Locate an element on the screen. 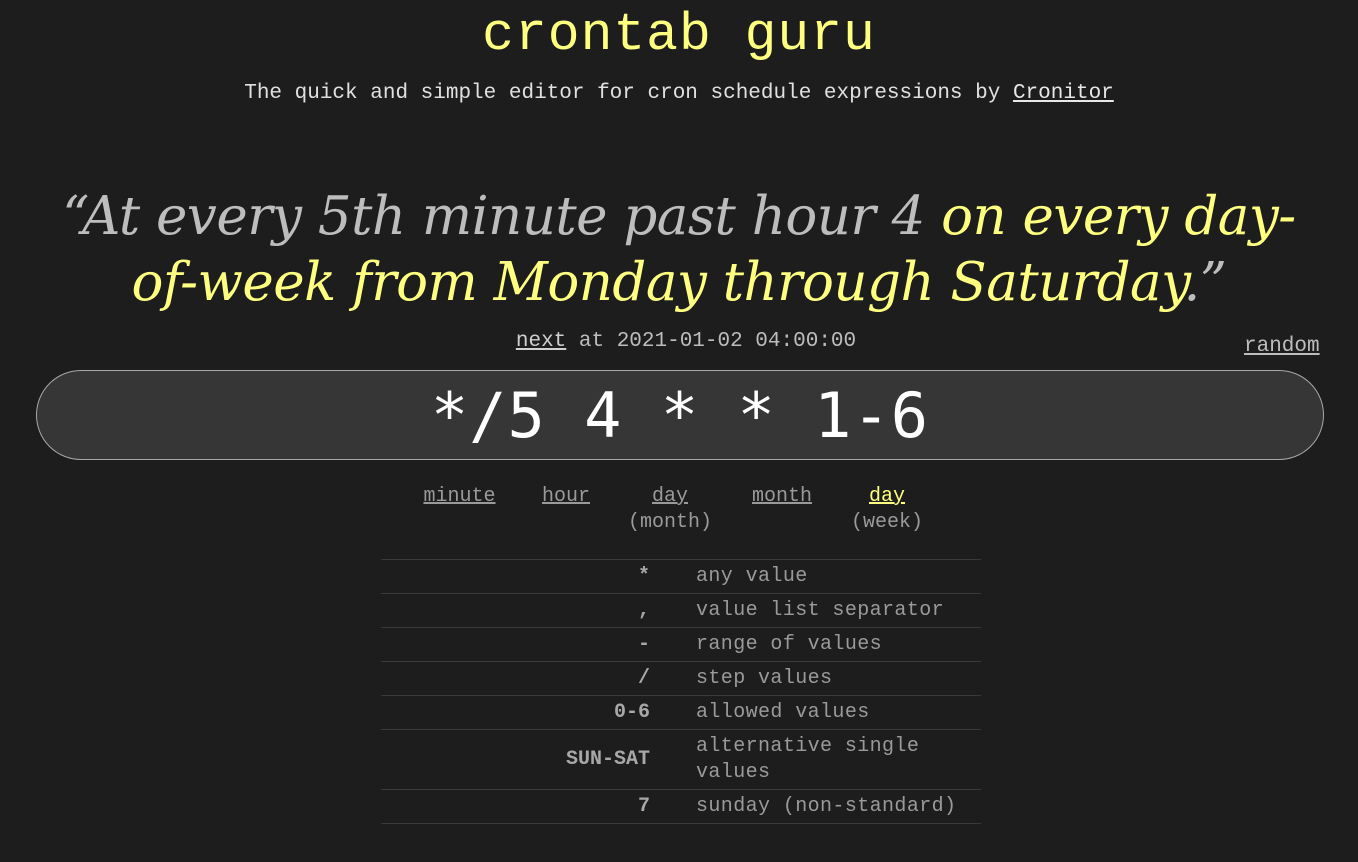 Image resolution: width=1358 pixels, height=862 pixels. legend-row: / step values is located at coordinates (681, 678).